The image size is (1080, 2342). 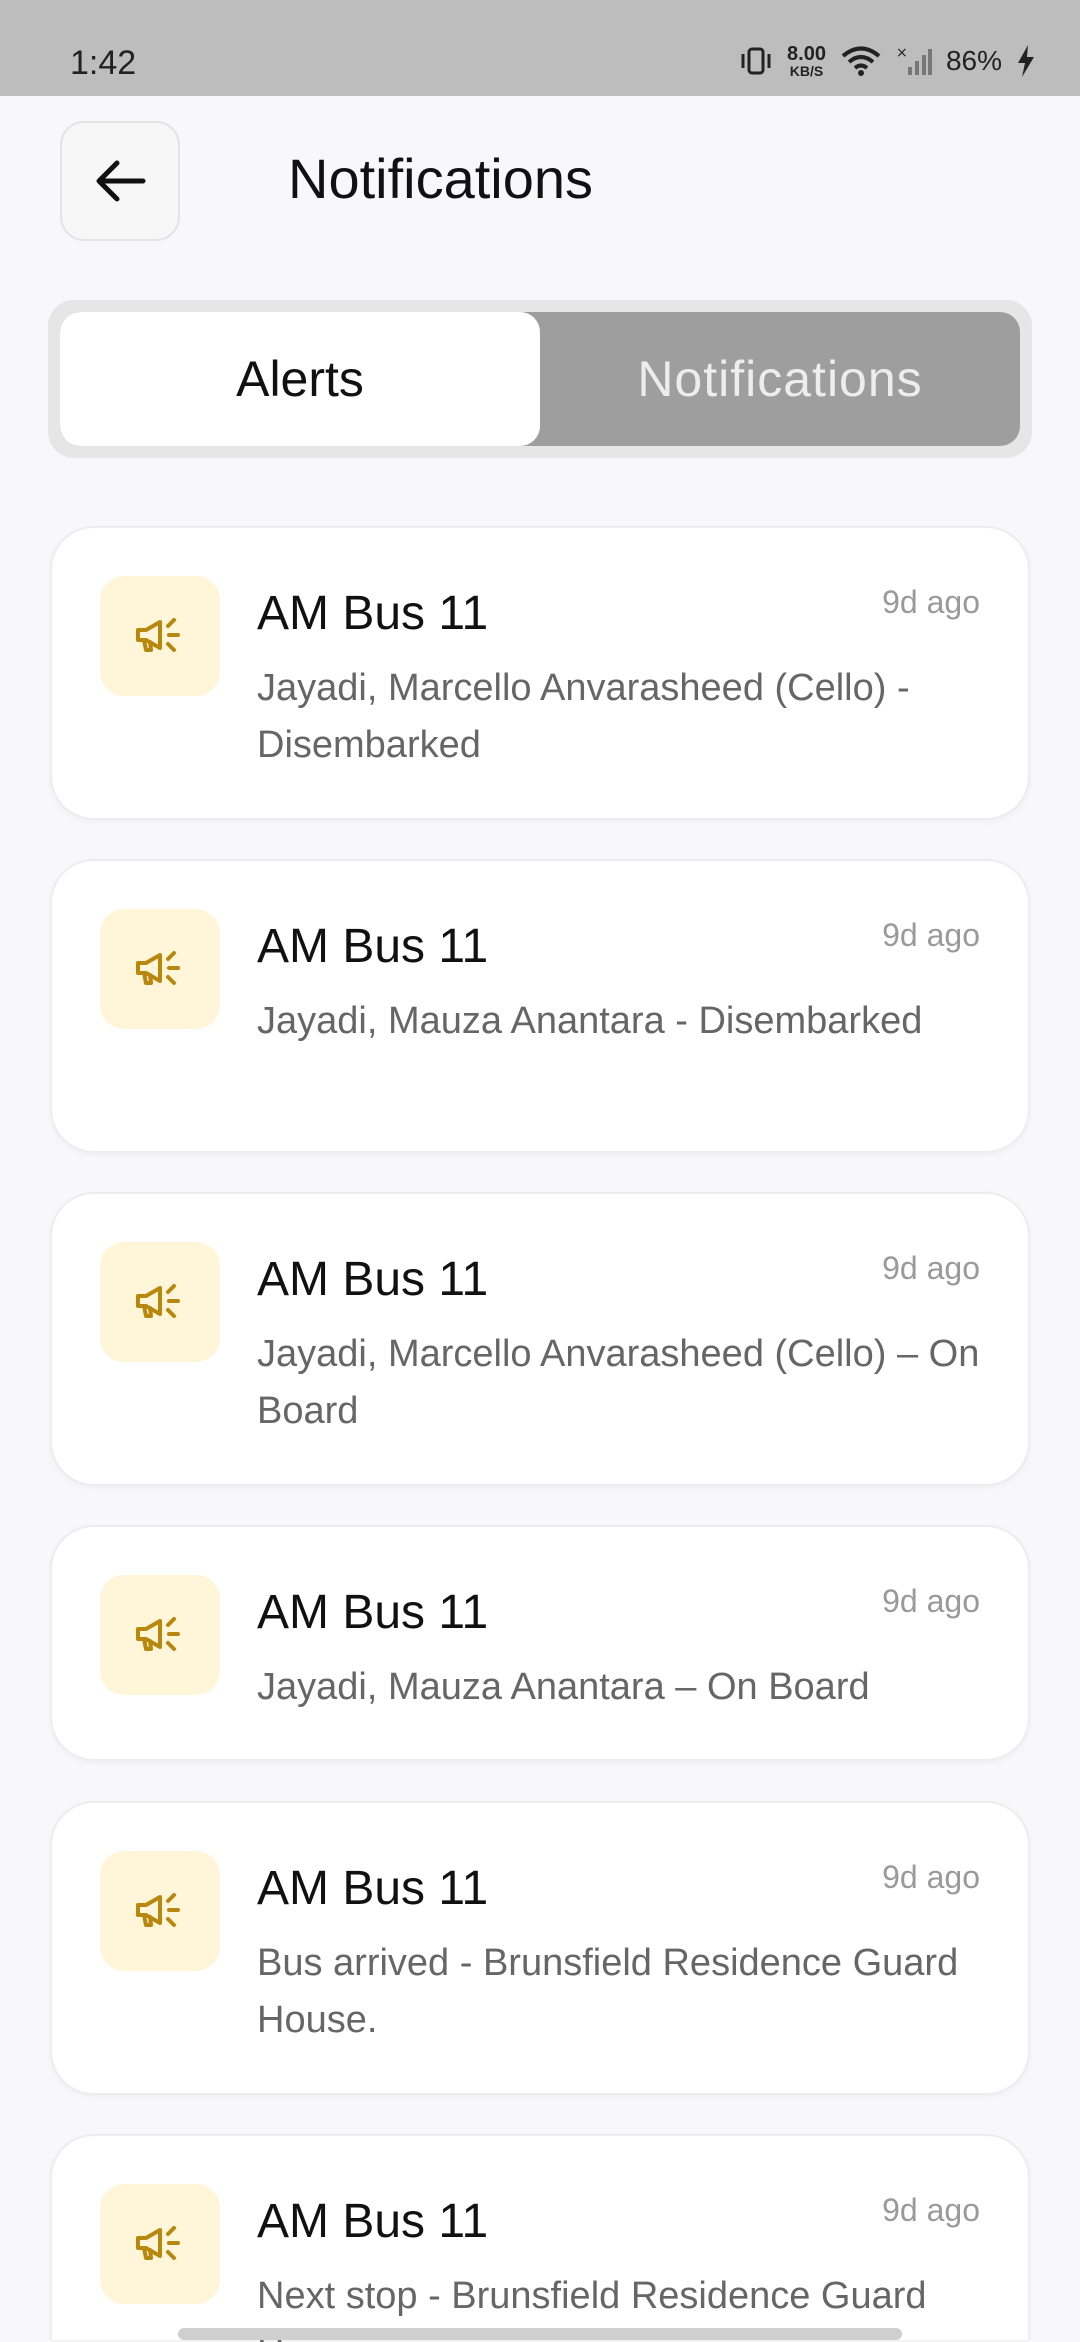 What do you see at coordinates (973, 60) in the screenshot?
I see `battery-percent: 86%` at bounding box center [973, 60].